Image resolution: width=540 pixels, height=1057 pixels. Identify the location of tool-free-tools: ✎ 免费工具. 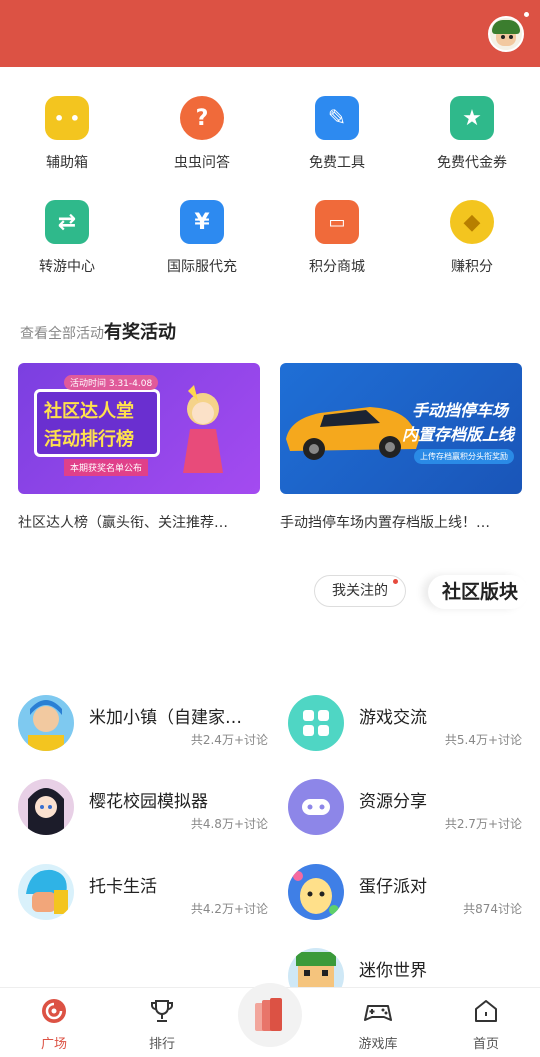
(337, 134).